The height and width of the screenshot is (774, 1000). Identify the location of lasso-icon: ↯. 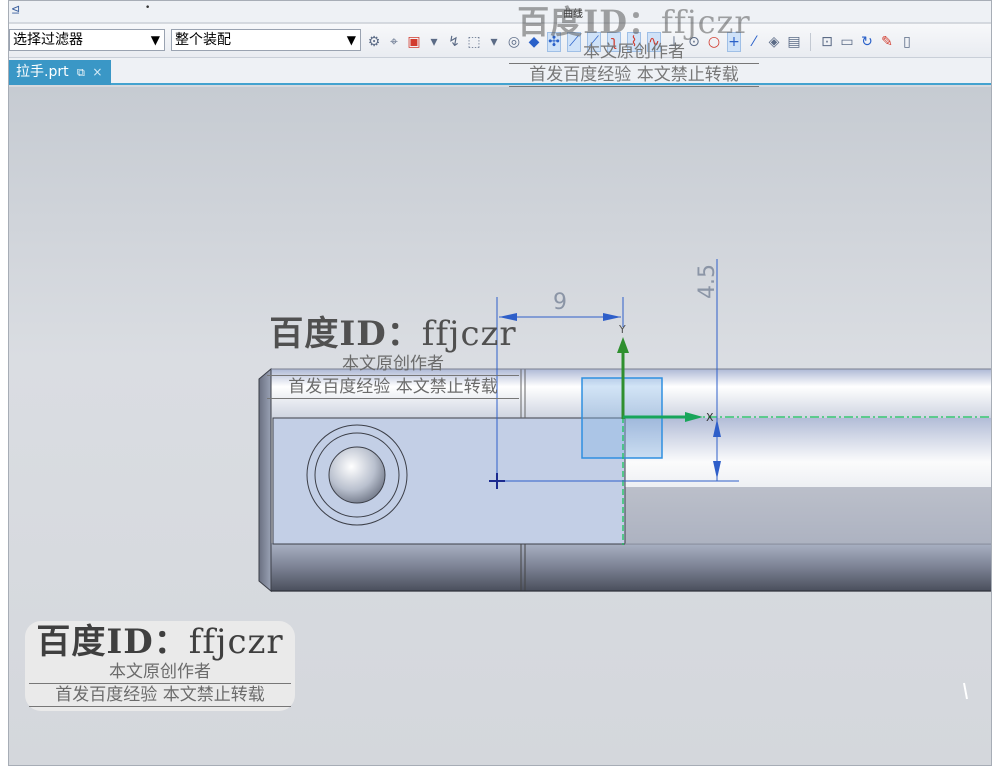
(454, 42).